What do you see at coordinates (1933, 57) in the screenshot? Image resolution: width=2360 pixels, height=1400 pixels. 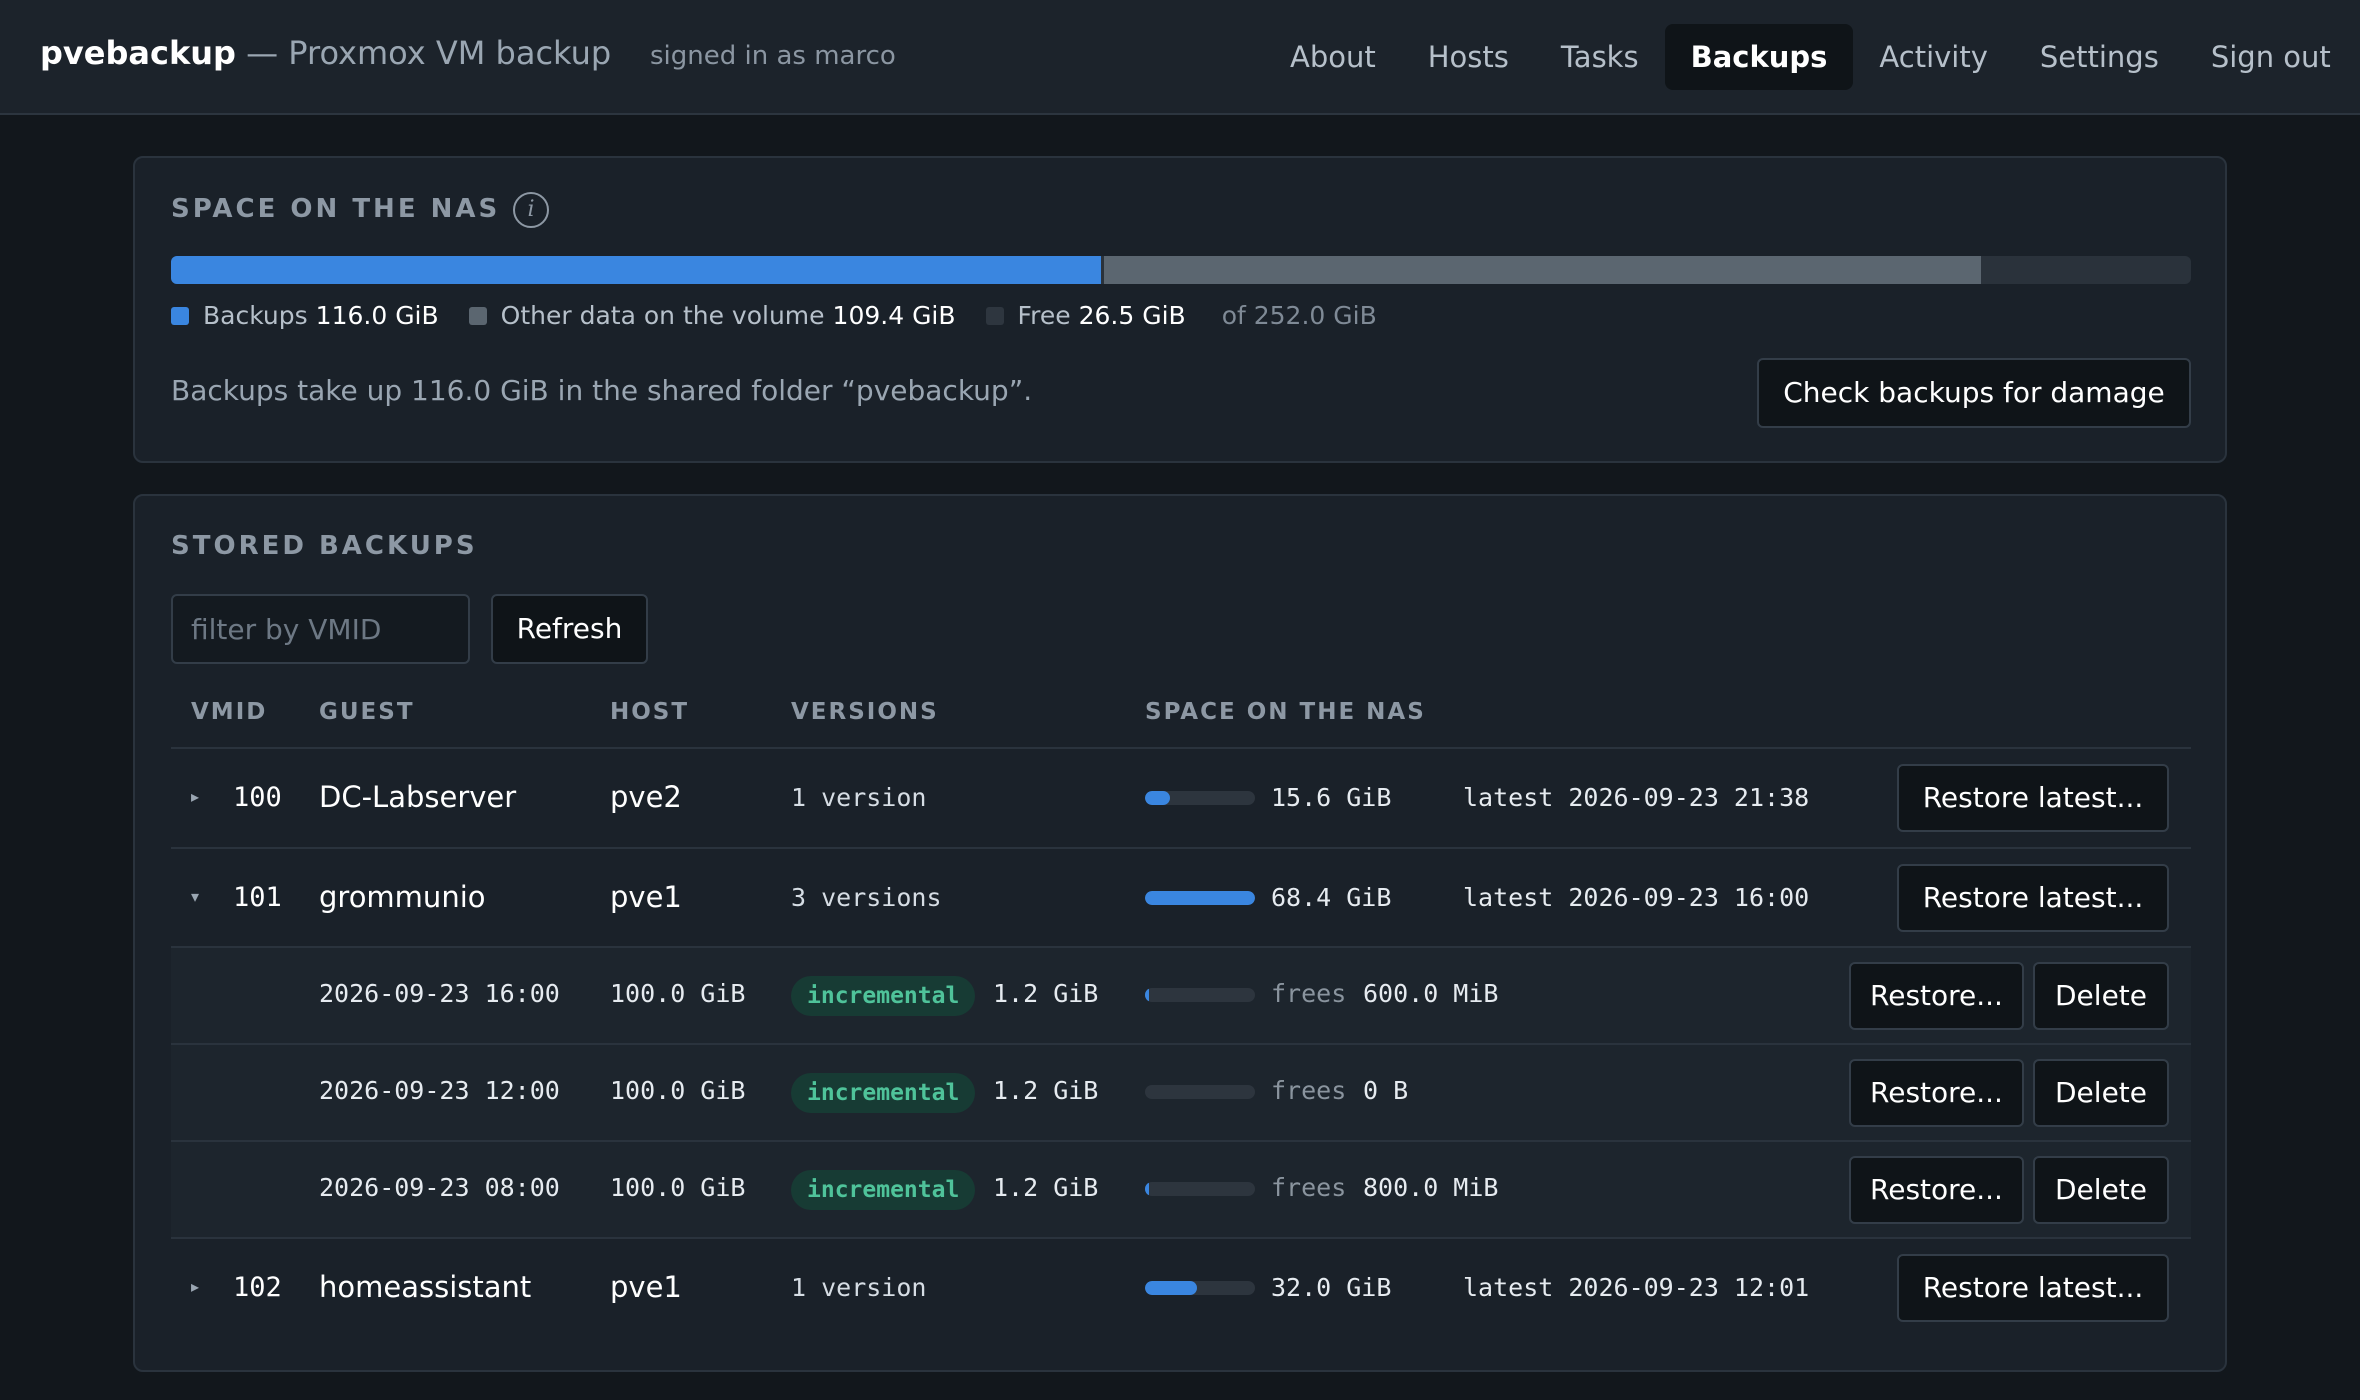 I see `nav-activity: Activity` at bounding box center [1933, 57].